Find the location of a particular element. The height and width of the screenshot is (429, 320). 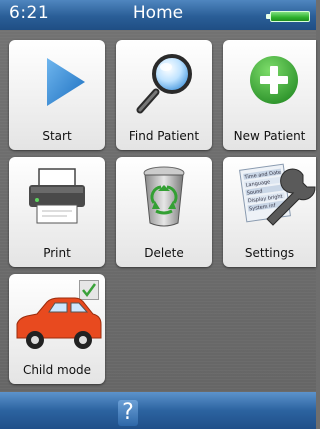

help-button: ? is located at coordinates (128, 413).